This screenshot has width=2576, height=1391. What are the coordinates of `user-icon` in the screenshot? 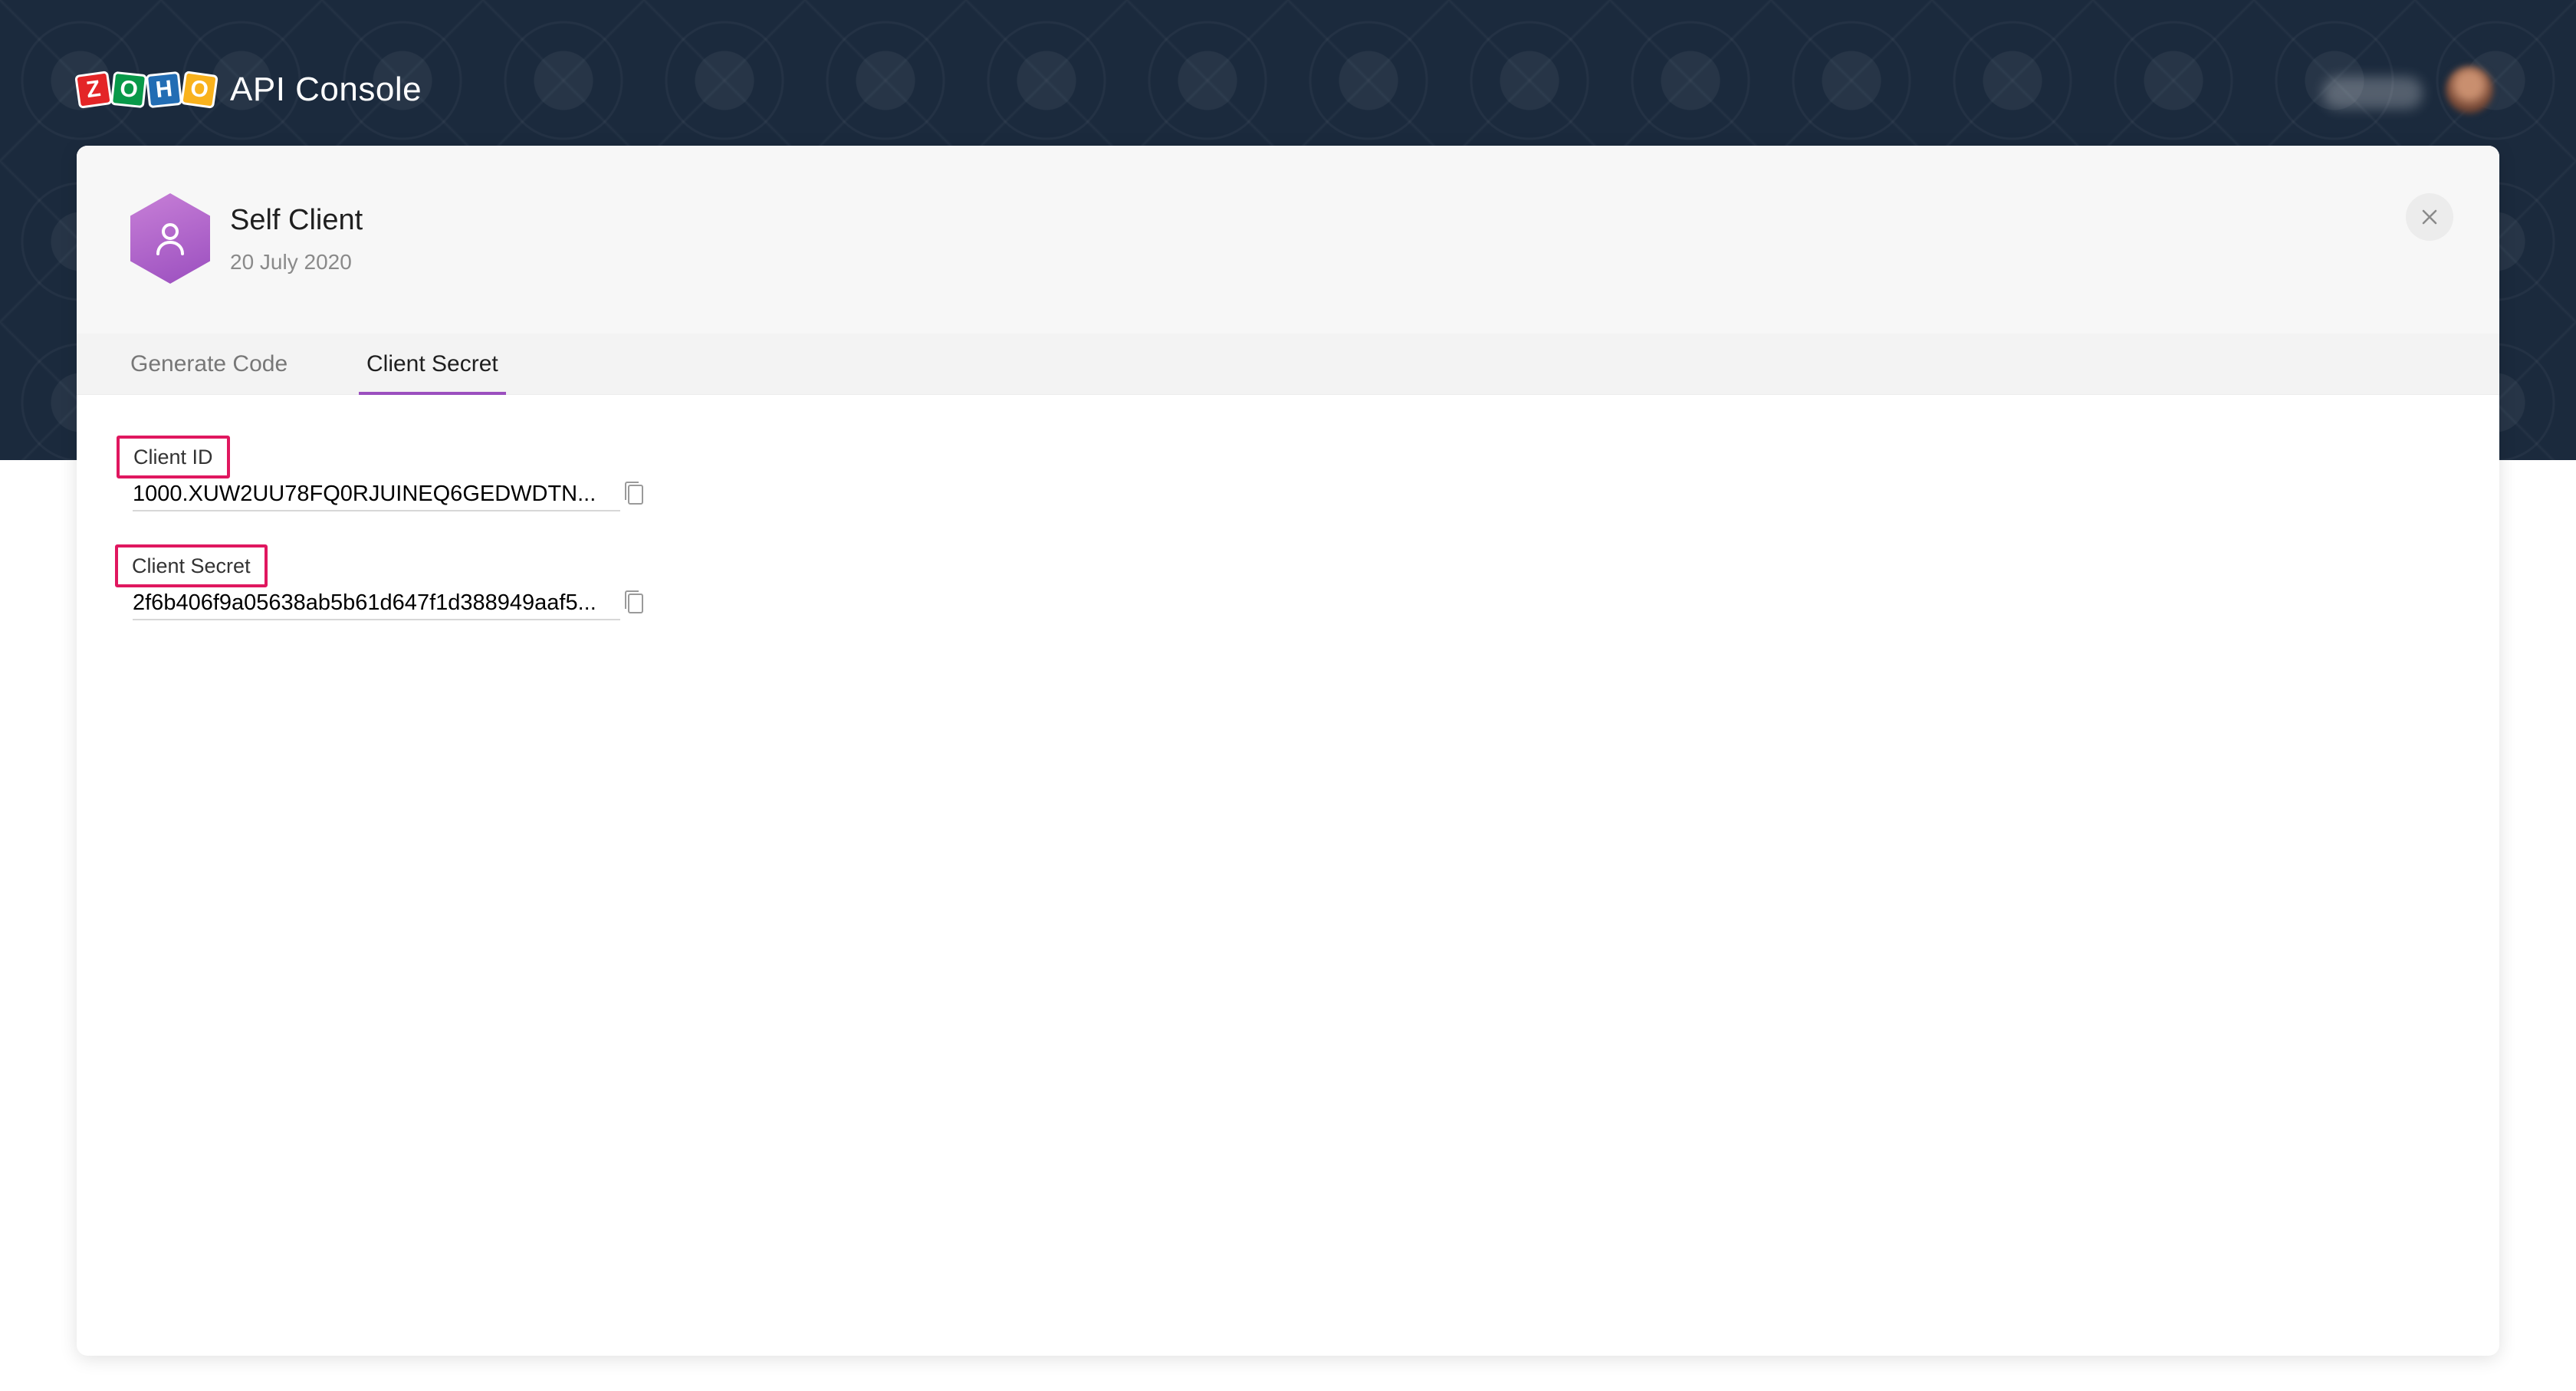 It's located at (170, 238).